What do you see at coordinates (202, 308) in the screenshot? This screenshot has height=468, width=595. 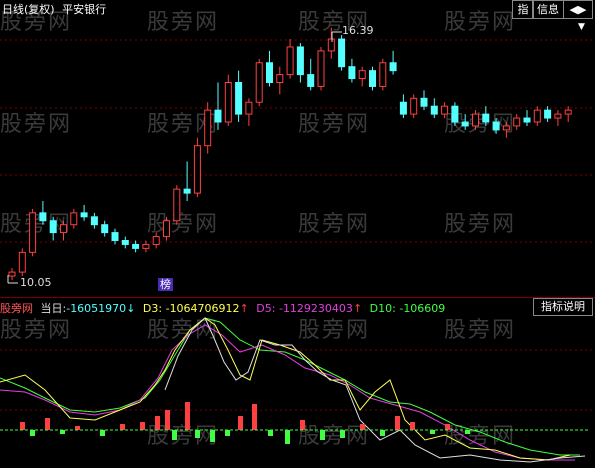 I see `d3-value: -1064706912` at bounding box center [202, 308].